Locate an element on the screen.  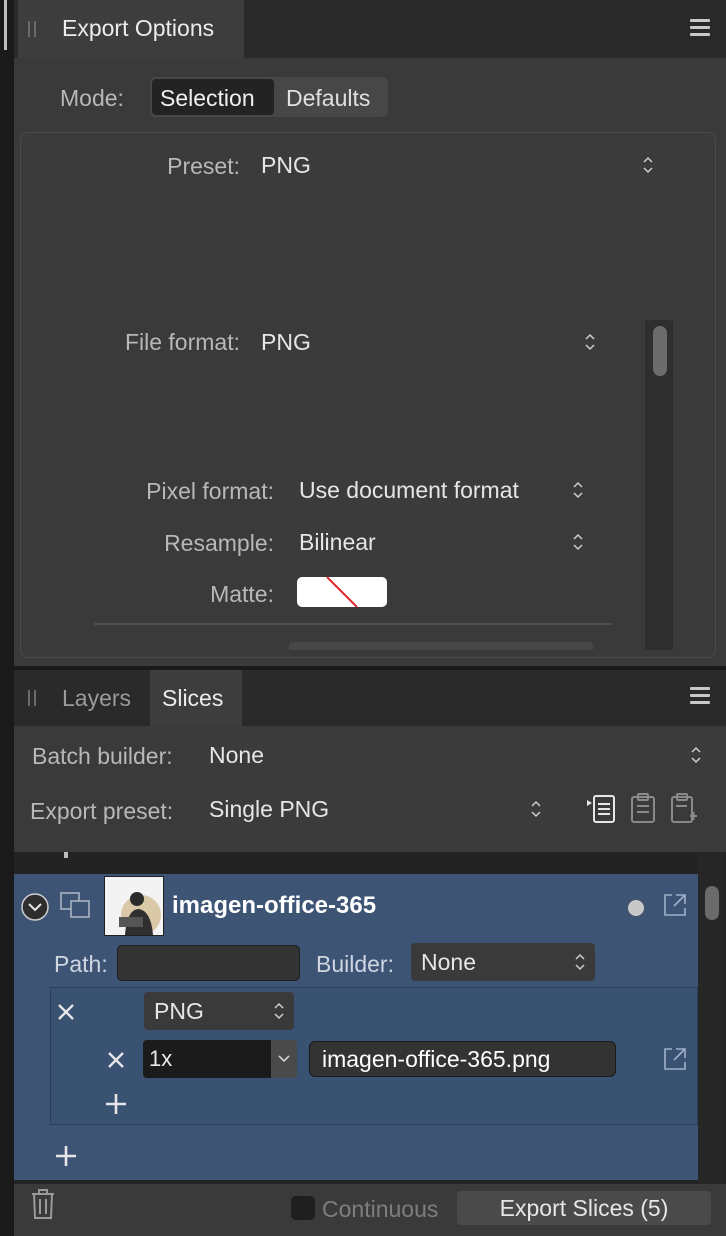
preset-dropdown: PNG is located at coordinates (457, 165).